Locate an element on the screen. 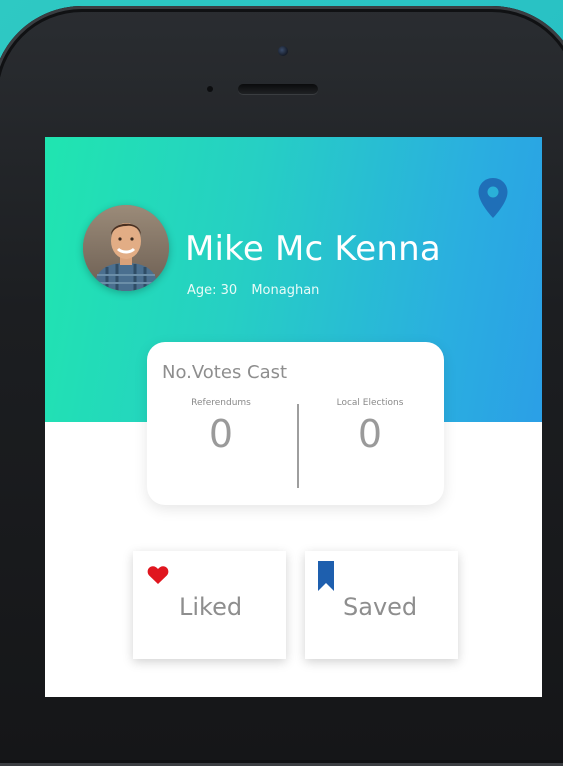 The height and width of the screenshot is (766, 563). local-elections-stat: Local Elections 0 is located at coordinates (370, 427).